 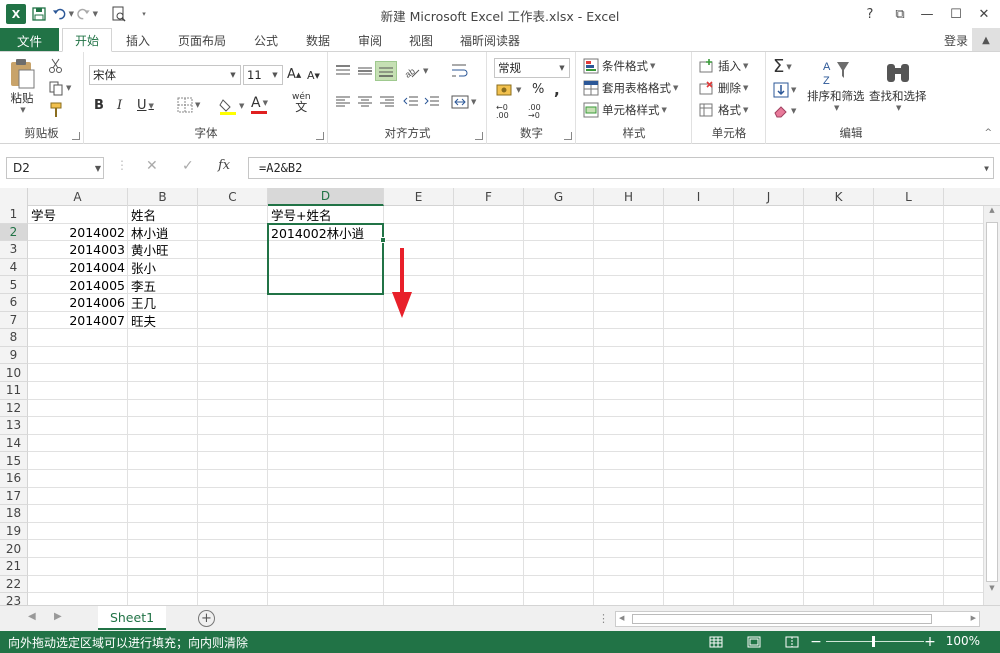 I want to click on horizontal-scrollbar: ◀ ▶, so click(x=797, y=619).